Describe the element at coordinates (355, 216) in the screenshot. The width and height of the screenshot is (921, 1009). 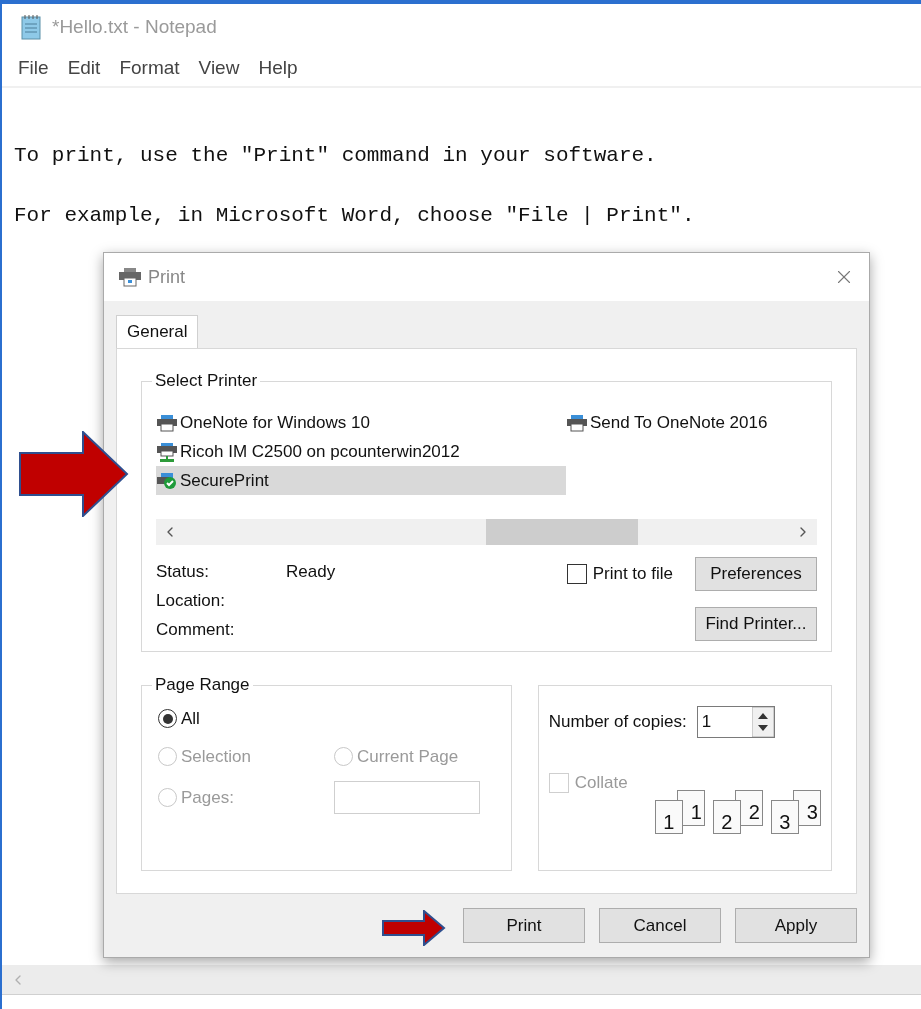
I see `document-text-line: For example, in Microsoft Word, choose "File | Print".` at that location.